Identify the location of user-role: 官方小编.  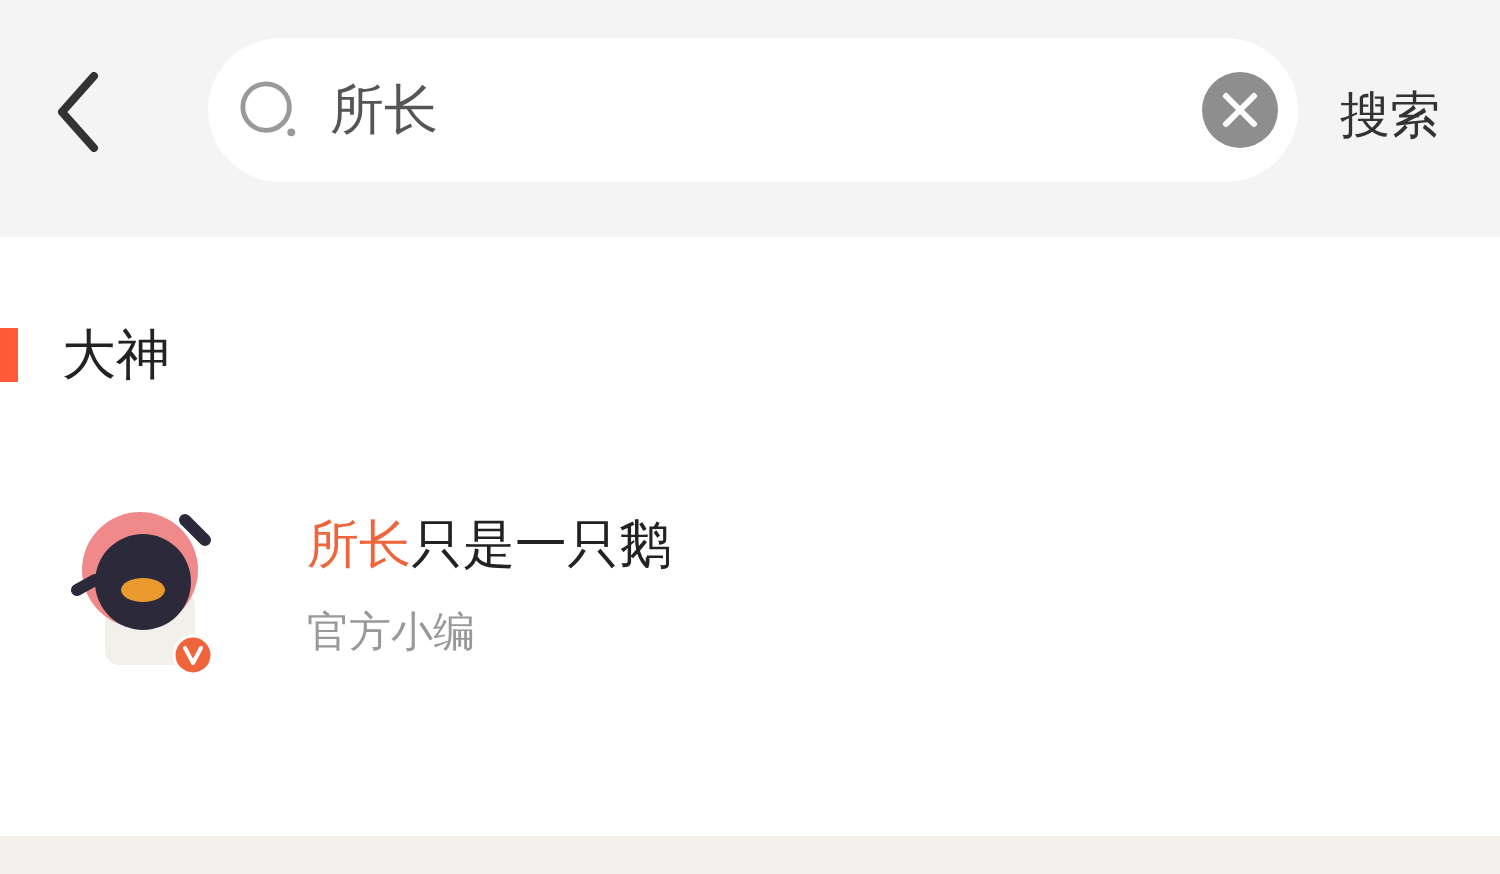
(391, 632).